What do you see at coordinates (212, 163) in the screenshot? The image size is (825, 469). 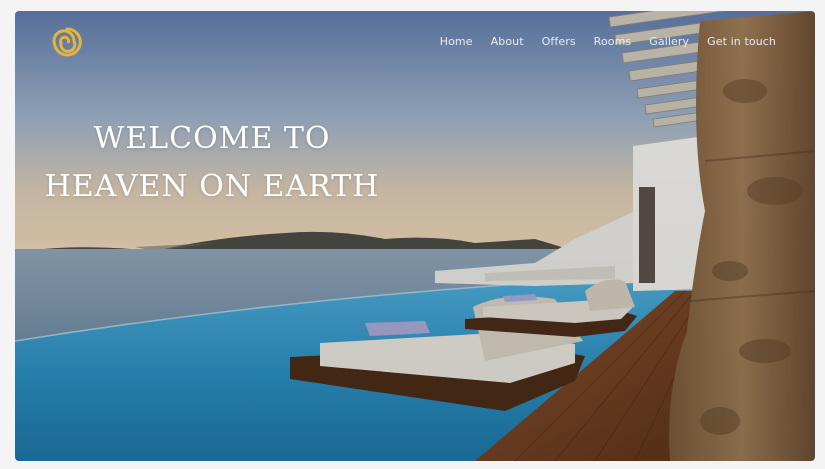 I see `hero-title: WELCOME TO HEAVEN ON EARTH` at bounding box center [212, 163].